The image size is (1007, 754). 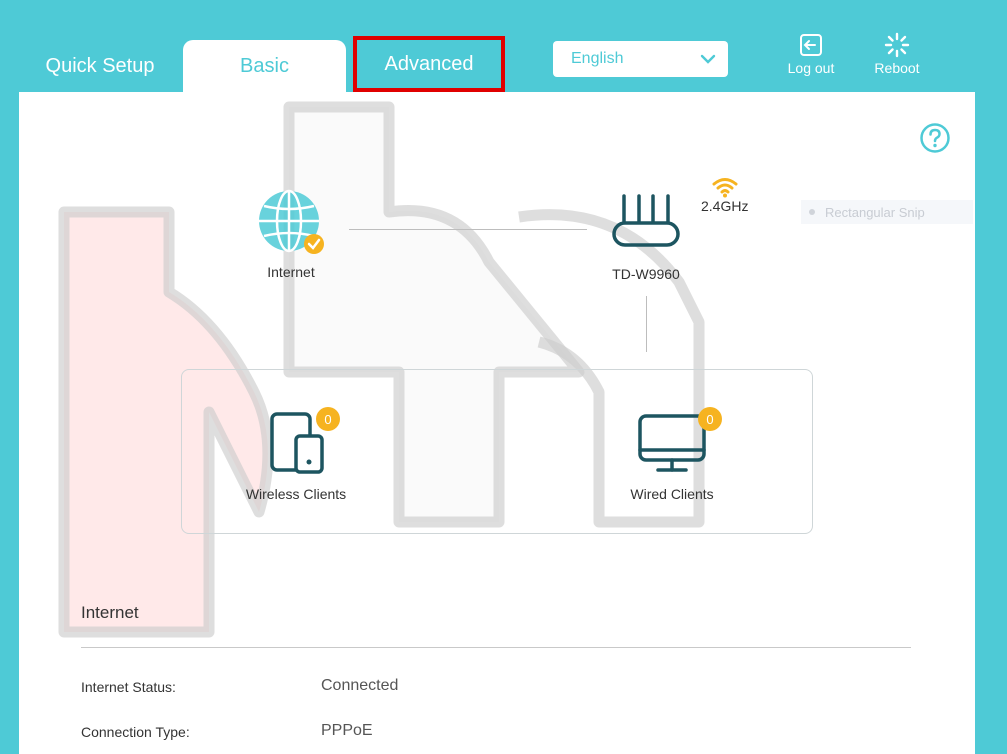 What do you see at coordinates (708, 59) in the screenshot?
I see `chevron-down-icon` at bounding box center [708, 59].